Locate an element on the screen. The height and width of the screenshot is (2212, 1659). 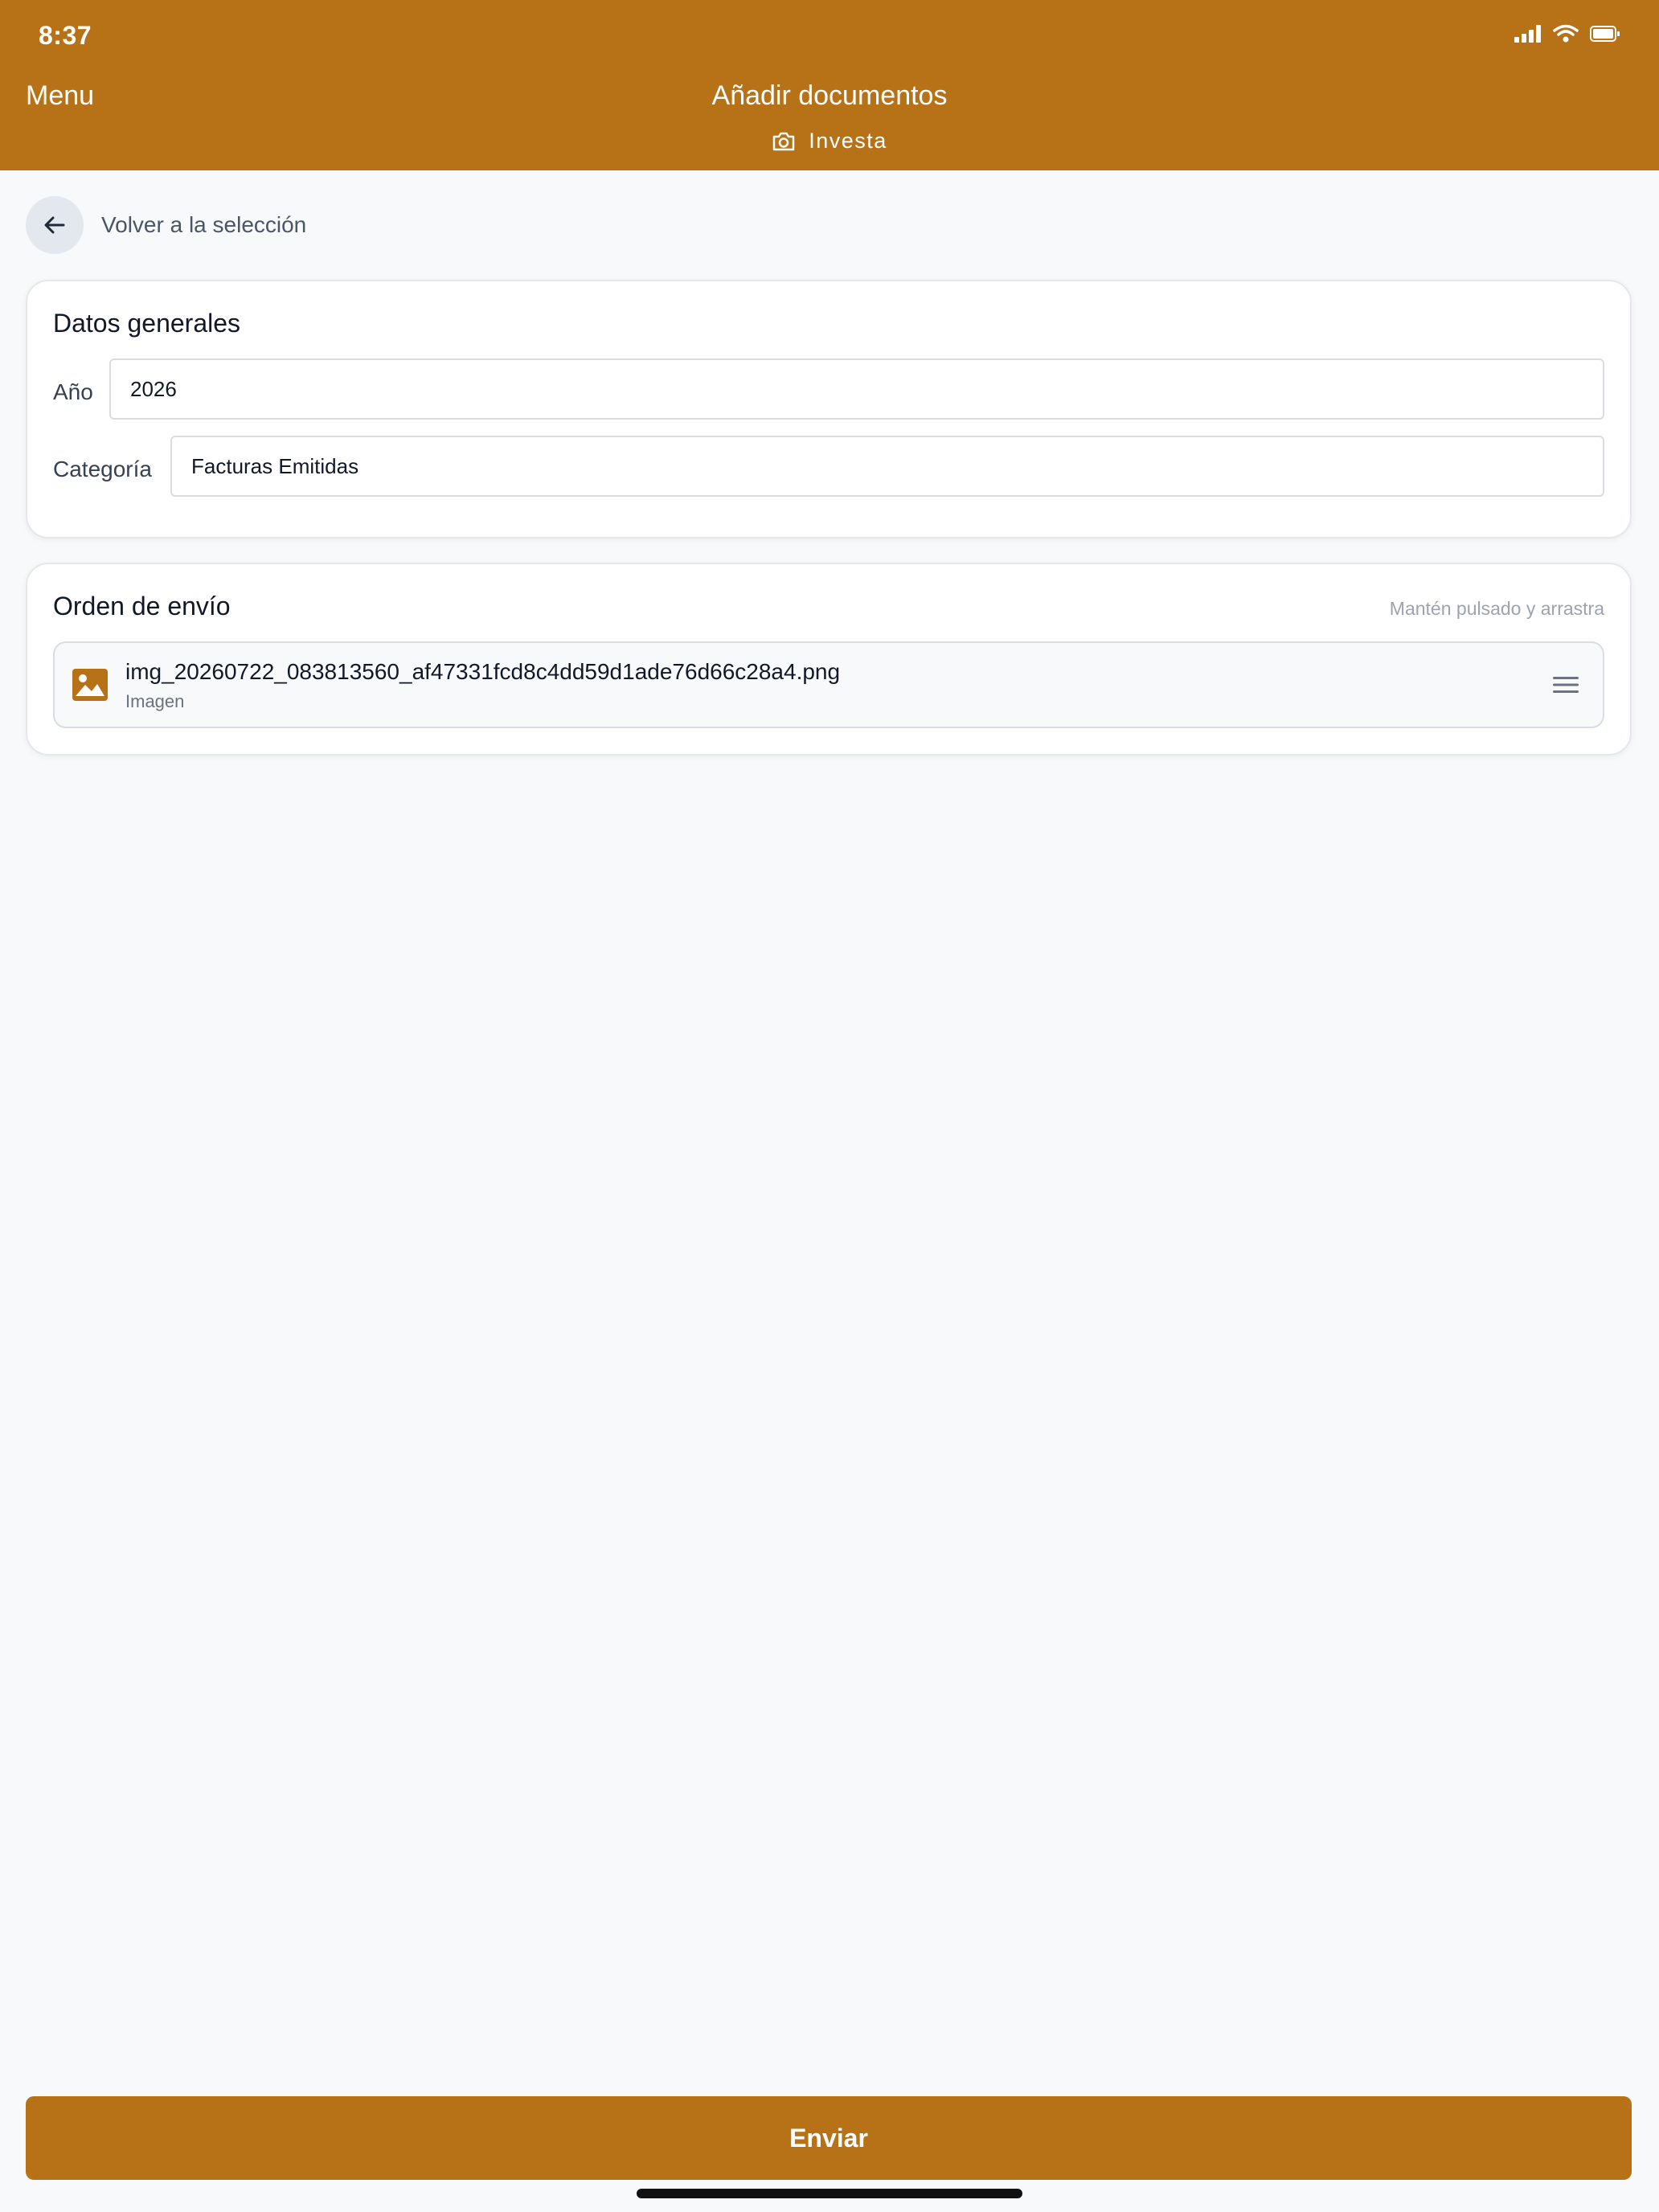
drag-handle-icon is located at coordinates (1566, 684).